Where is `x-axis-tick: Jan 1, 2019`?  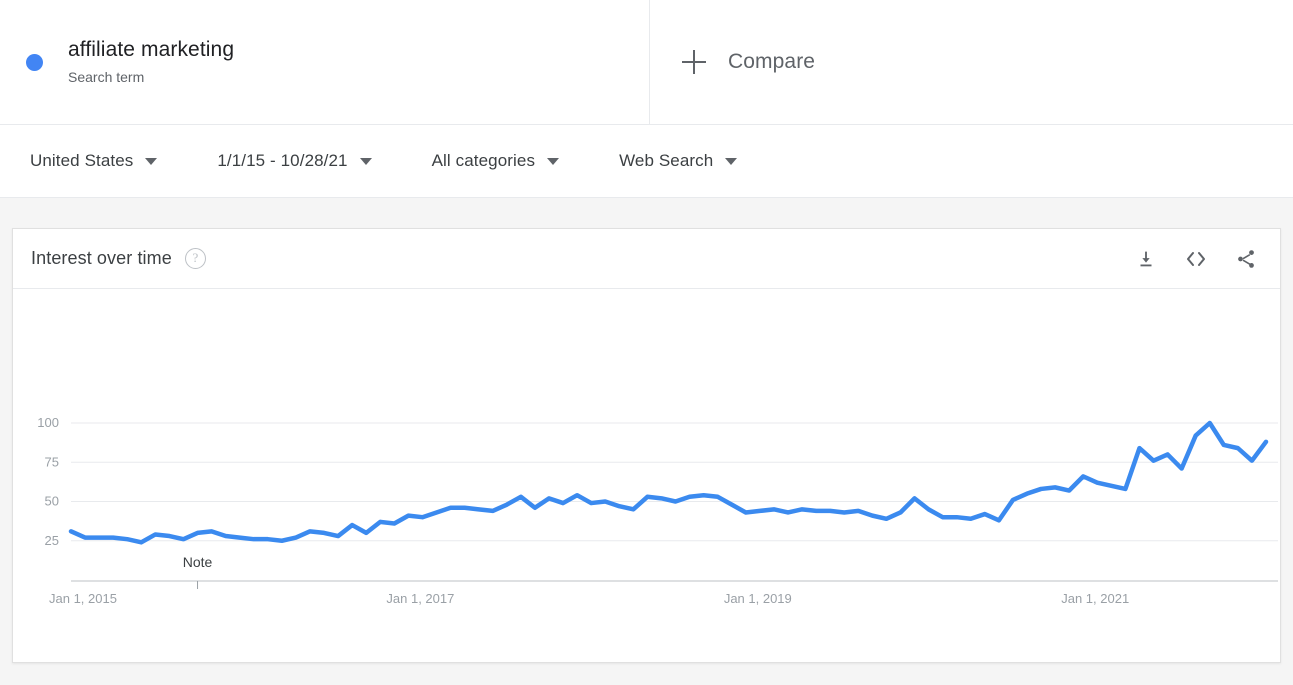
x-axis-tick: Jan 1, 2019 is located at coordinates (758, 598).